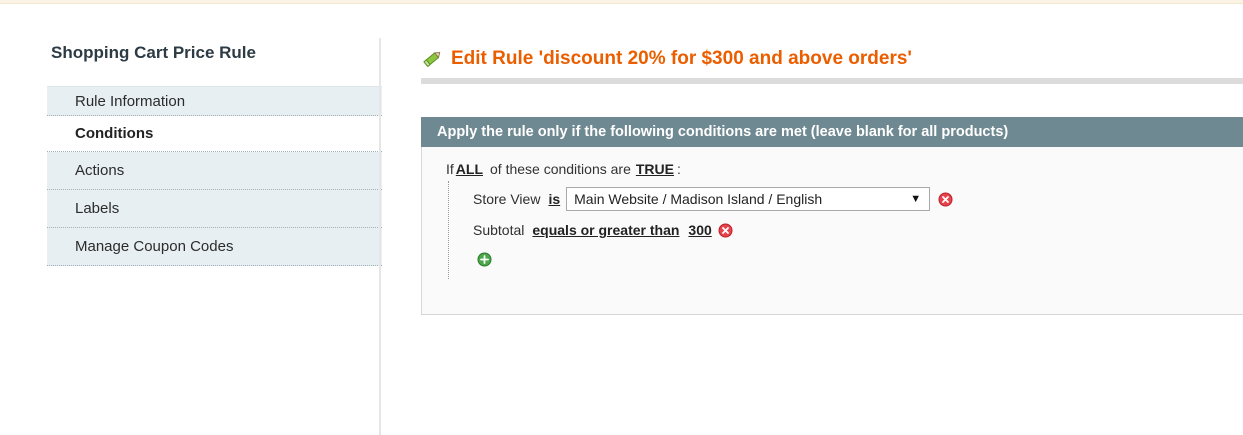 The width and height of the screenshot is (1243, 435). What do you see at coordinates (699, 230) in the screenshot?
I see `condition-value-link: 300` at bounding box center [699, 230].